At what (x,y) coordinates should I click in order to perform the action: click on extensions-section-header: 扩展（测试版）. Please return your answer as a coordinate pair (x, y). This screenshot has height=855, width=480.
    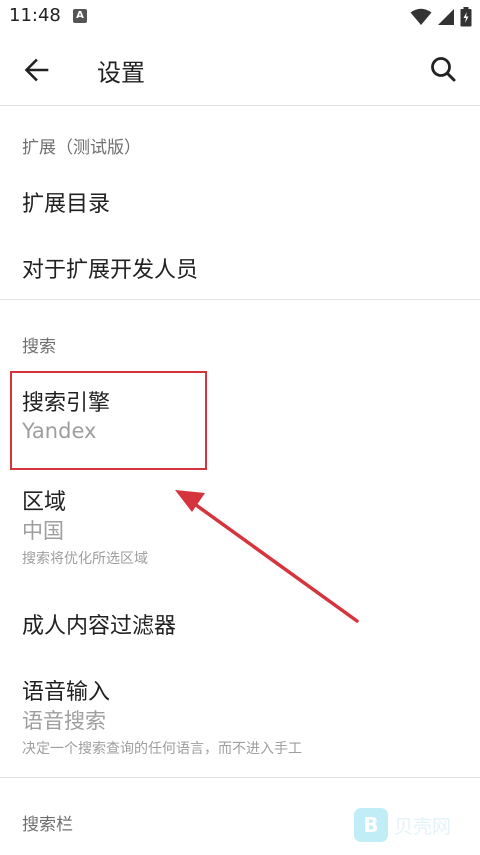
    Looking at the image, I should click on (81, 148).